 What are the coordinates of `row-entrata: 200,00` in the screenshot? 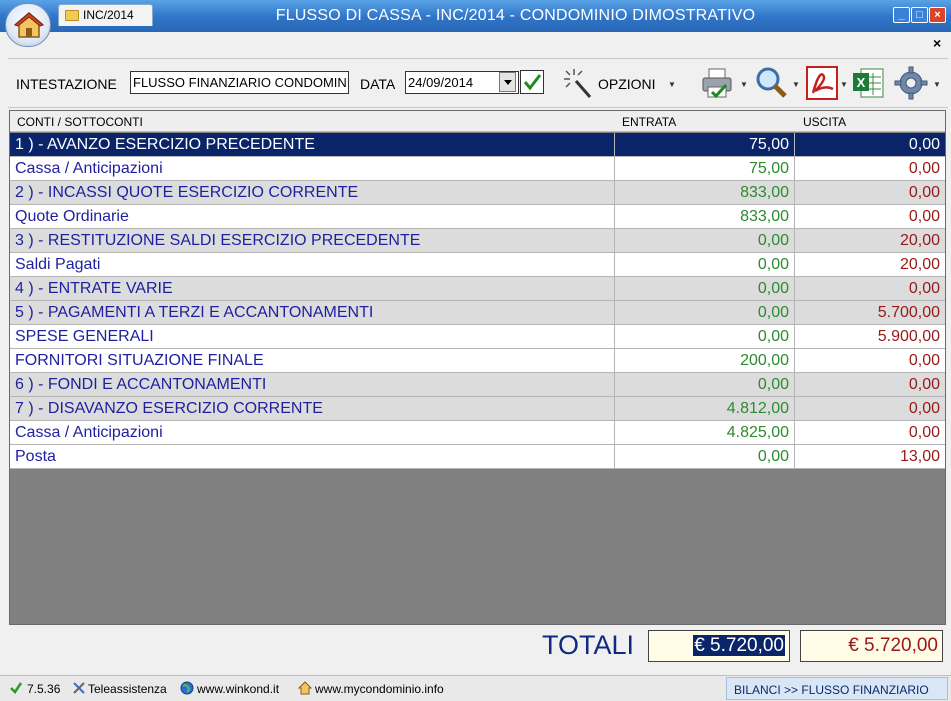 It's located at (705, 360).